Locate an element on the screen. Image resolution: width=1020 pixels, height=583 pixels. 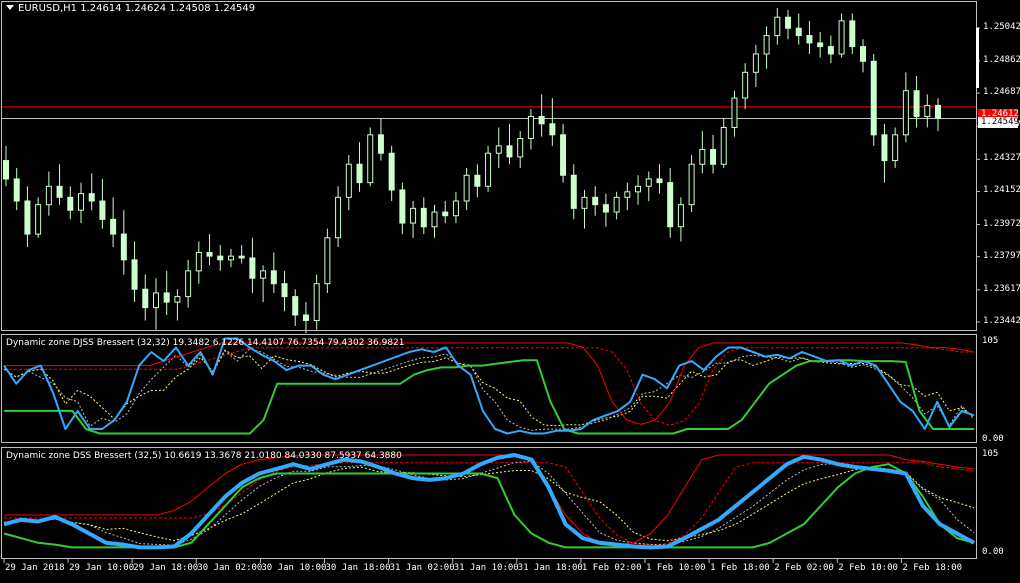
price-tick-label: 1.25042 is located at coordinates (1001, 26).